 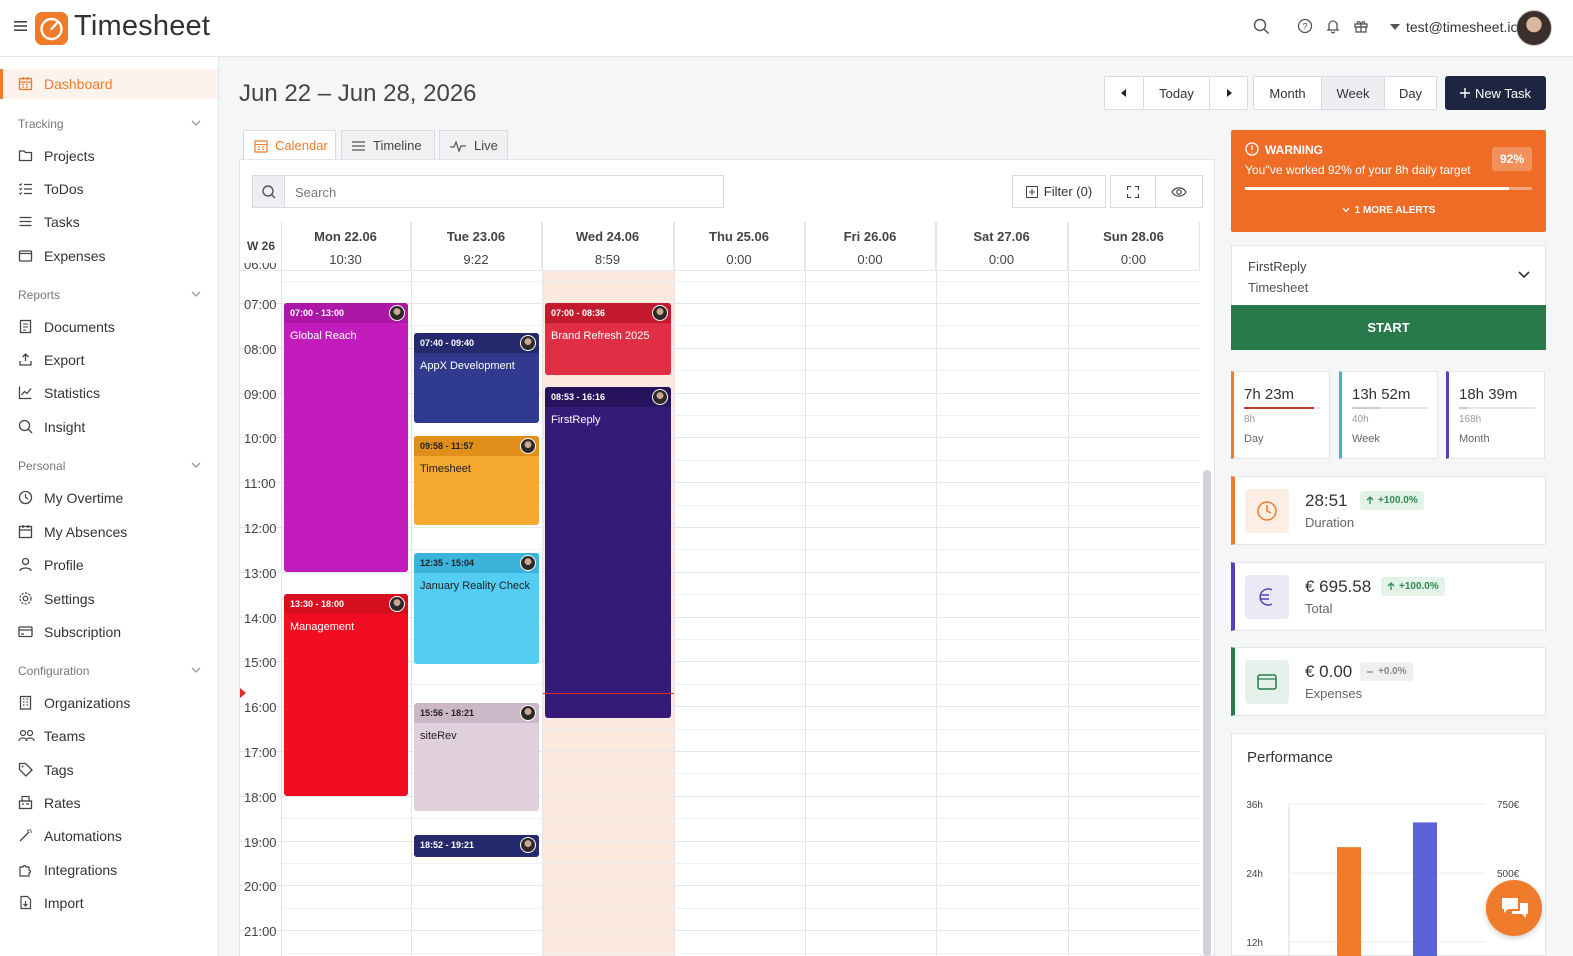 I want to click on sidebar-item-teams: Teams, so click(x=109, y=736).